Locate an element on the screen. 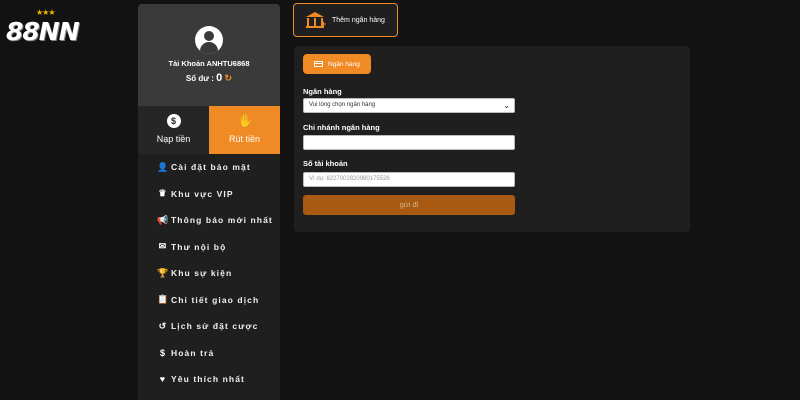 This screenshot has width=800, height=400. envelope-icon: ✉ is located at coordinates (163, 246).